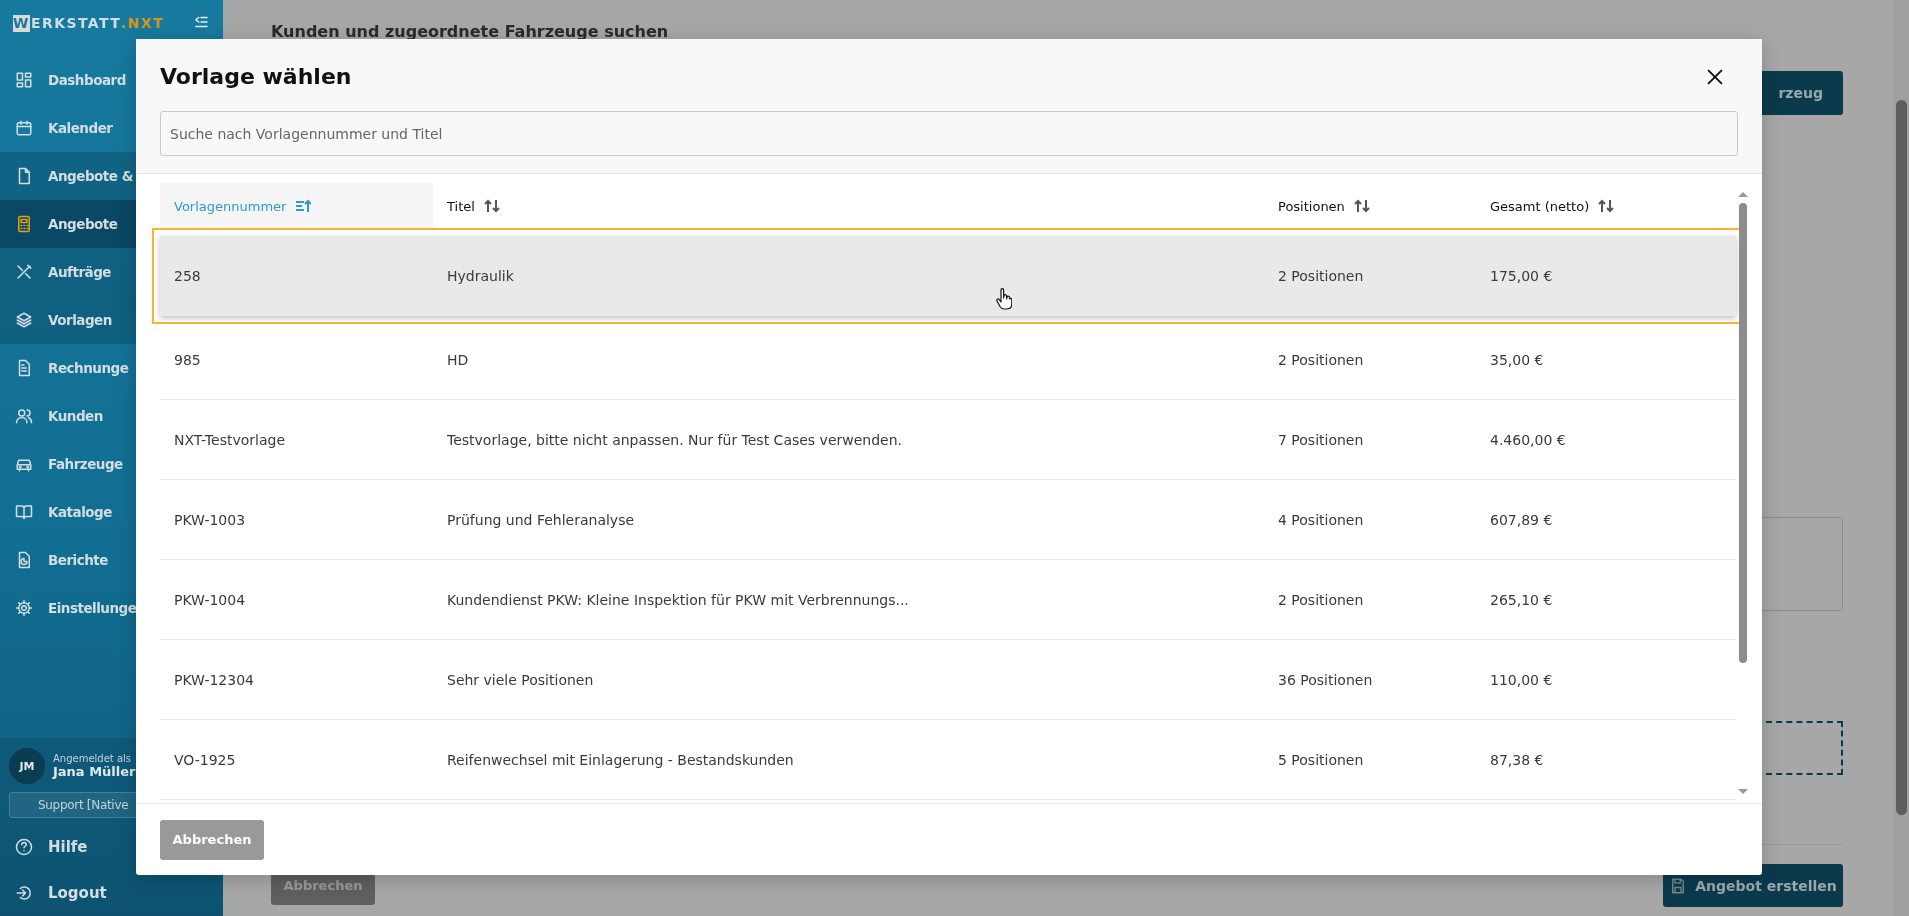  What do you see at coordinates (1325, 679) in the screenshot?
I see `table-cell: 36 Positionen` at bounding box center [1325, 679].